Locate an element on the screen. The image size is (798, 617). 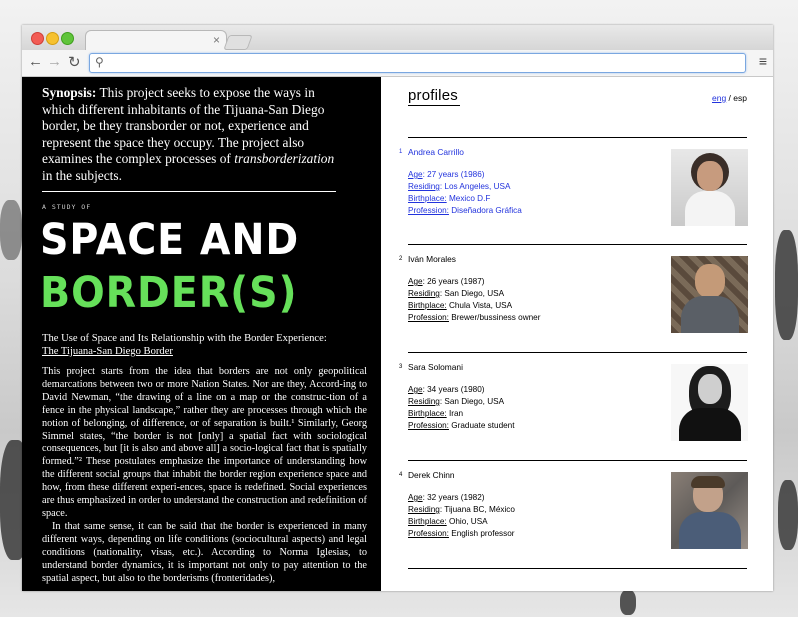
profile-name: Andrea Carrillo is located at coordinates (436, 152).